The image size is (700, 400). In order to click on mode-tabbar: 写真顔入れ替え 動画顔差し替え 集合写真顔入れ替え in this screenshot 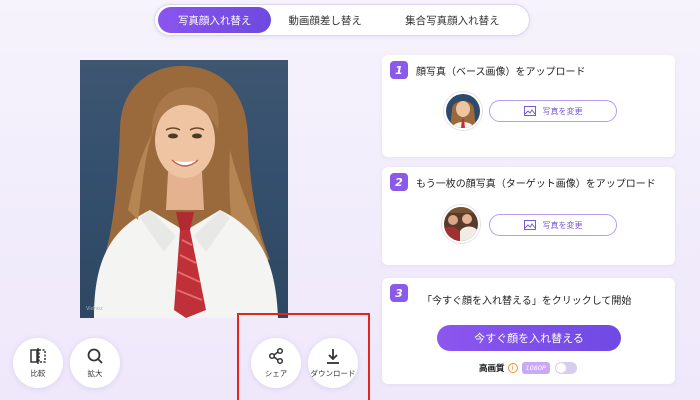, I will do `click(342, 20)`.